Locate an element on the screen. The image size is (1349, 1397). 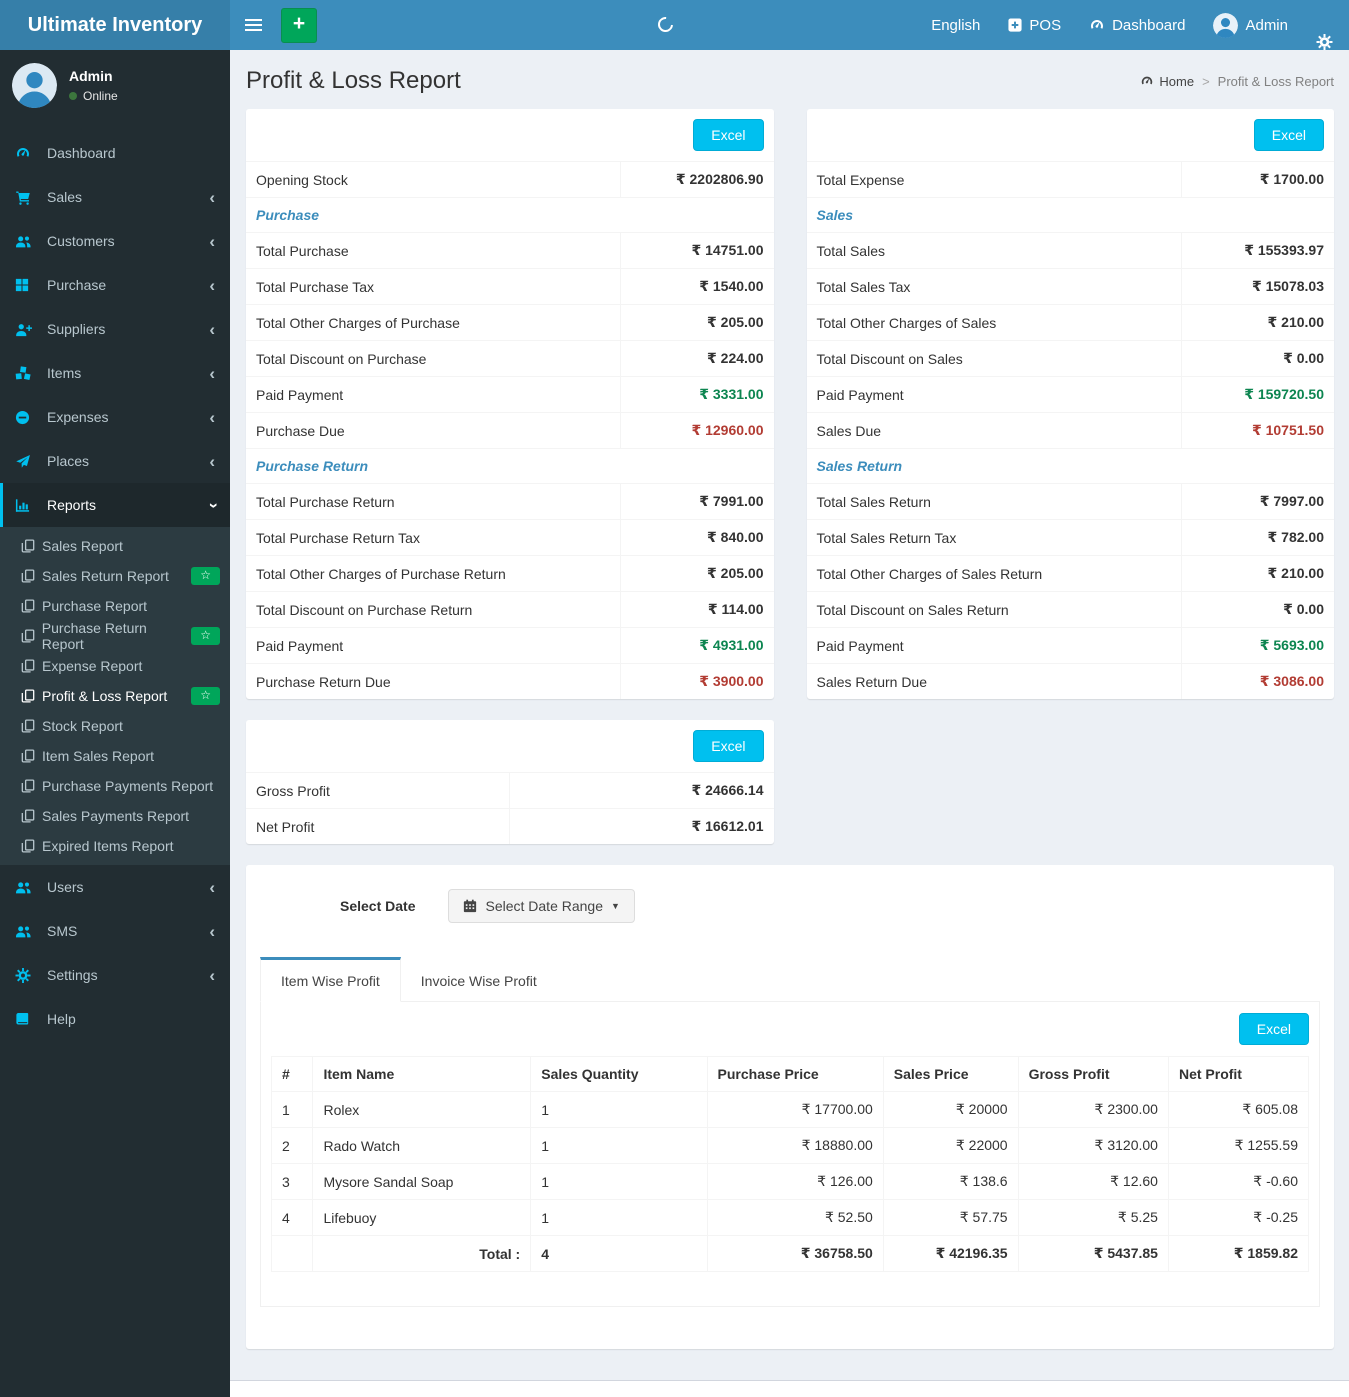
pl-row: Sales Due ₹ 10751.50 is located at coordinates (1070, 430).